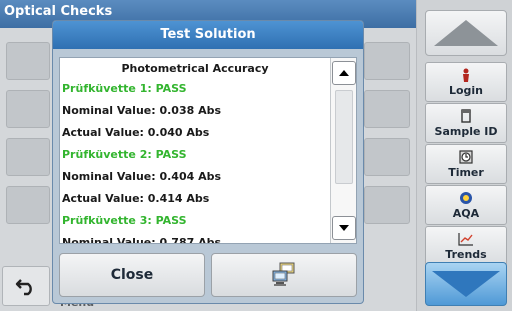 The height and width of the screenshot is (311, 512). I want to click on timer-label: Timer, so click(466, 172).